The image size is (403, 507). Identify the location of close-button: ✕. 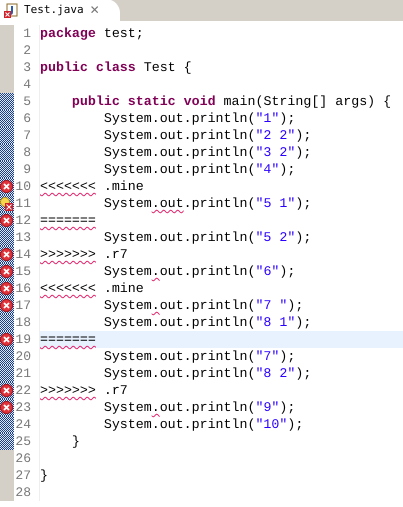
(95, 10).